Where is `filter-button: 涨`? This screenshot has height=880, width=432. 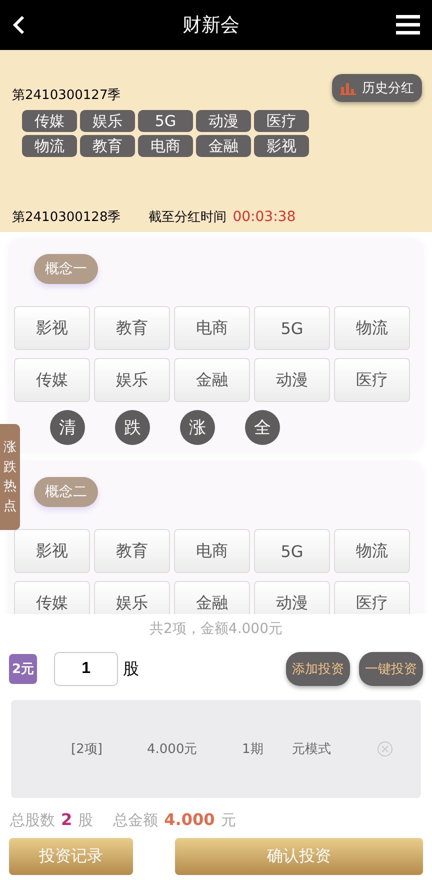 filter-button: 涨 is located at coordinates (197, 427).